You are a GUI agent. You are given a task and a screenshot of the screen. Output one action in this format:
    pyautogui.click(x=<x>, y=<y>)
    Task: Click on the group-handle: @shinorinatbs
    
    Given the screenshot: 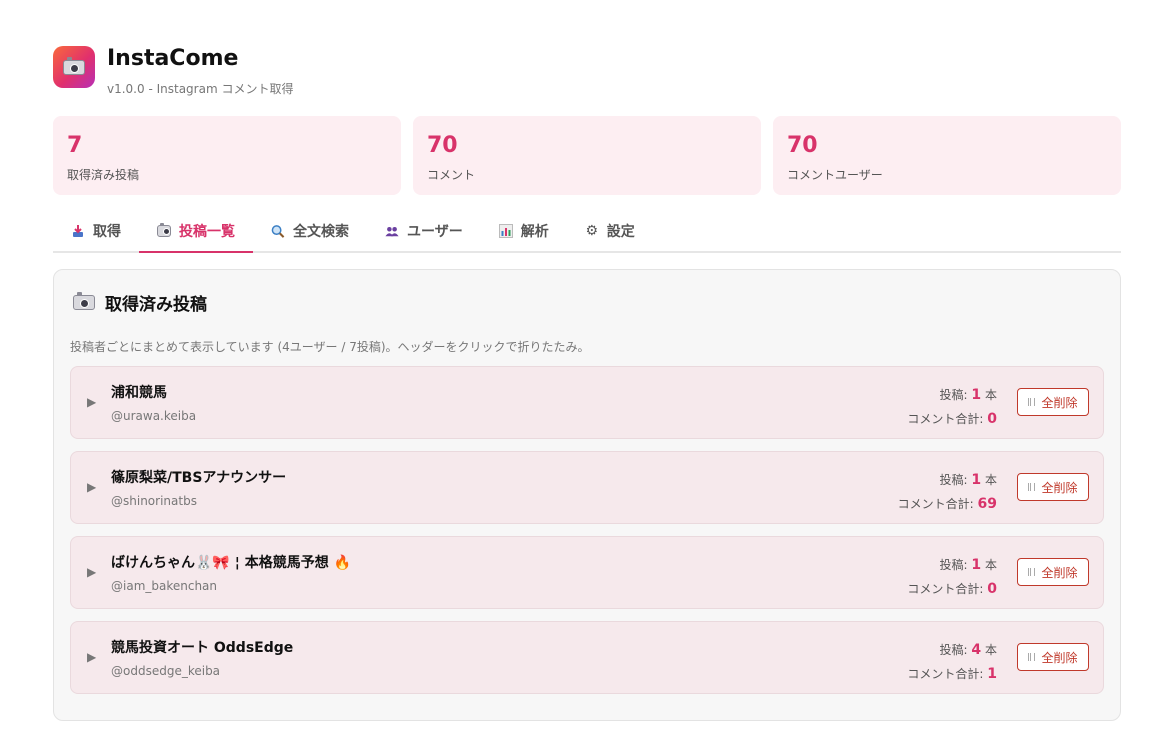 What is the action you would take?
    pyautogui.click(x=154, y=501)
    